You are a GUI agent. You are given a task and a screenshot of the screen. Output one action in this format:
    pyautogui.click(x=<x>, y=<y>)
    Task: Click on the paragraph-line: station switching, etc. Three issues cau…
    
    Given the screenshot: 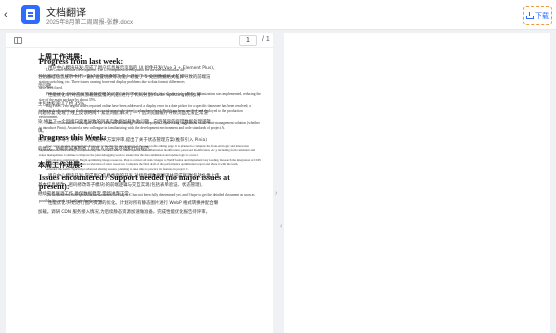 What is the action you would take?
    pyautogui.click(x=112, y=82)
    